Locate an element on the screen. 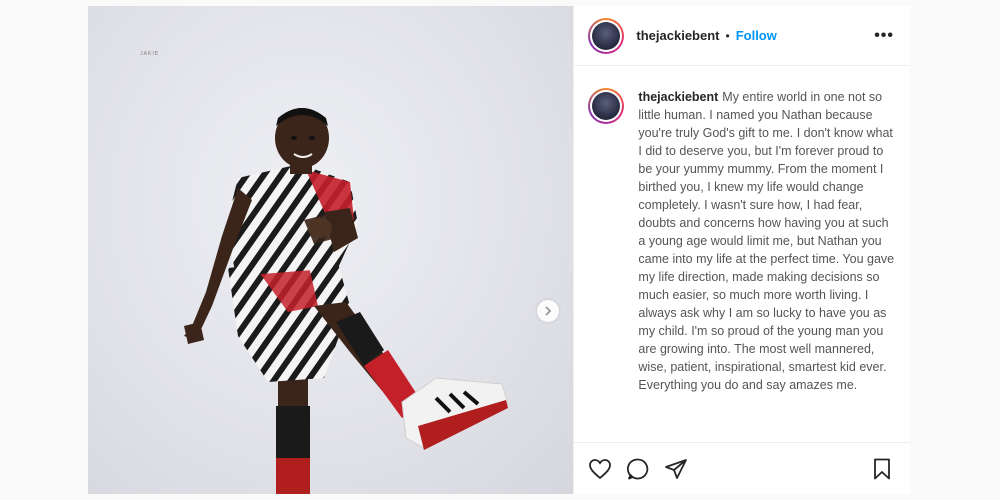  ellipsis-icon: ••• is located at coordinates (884, 35).